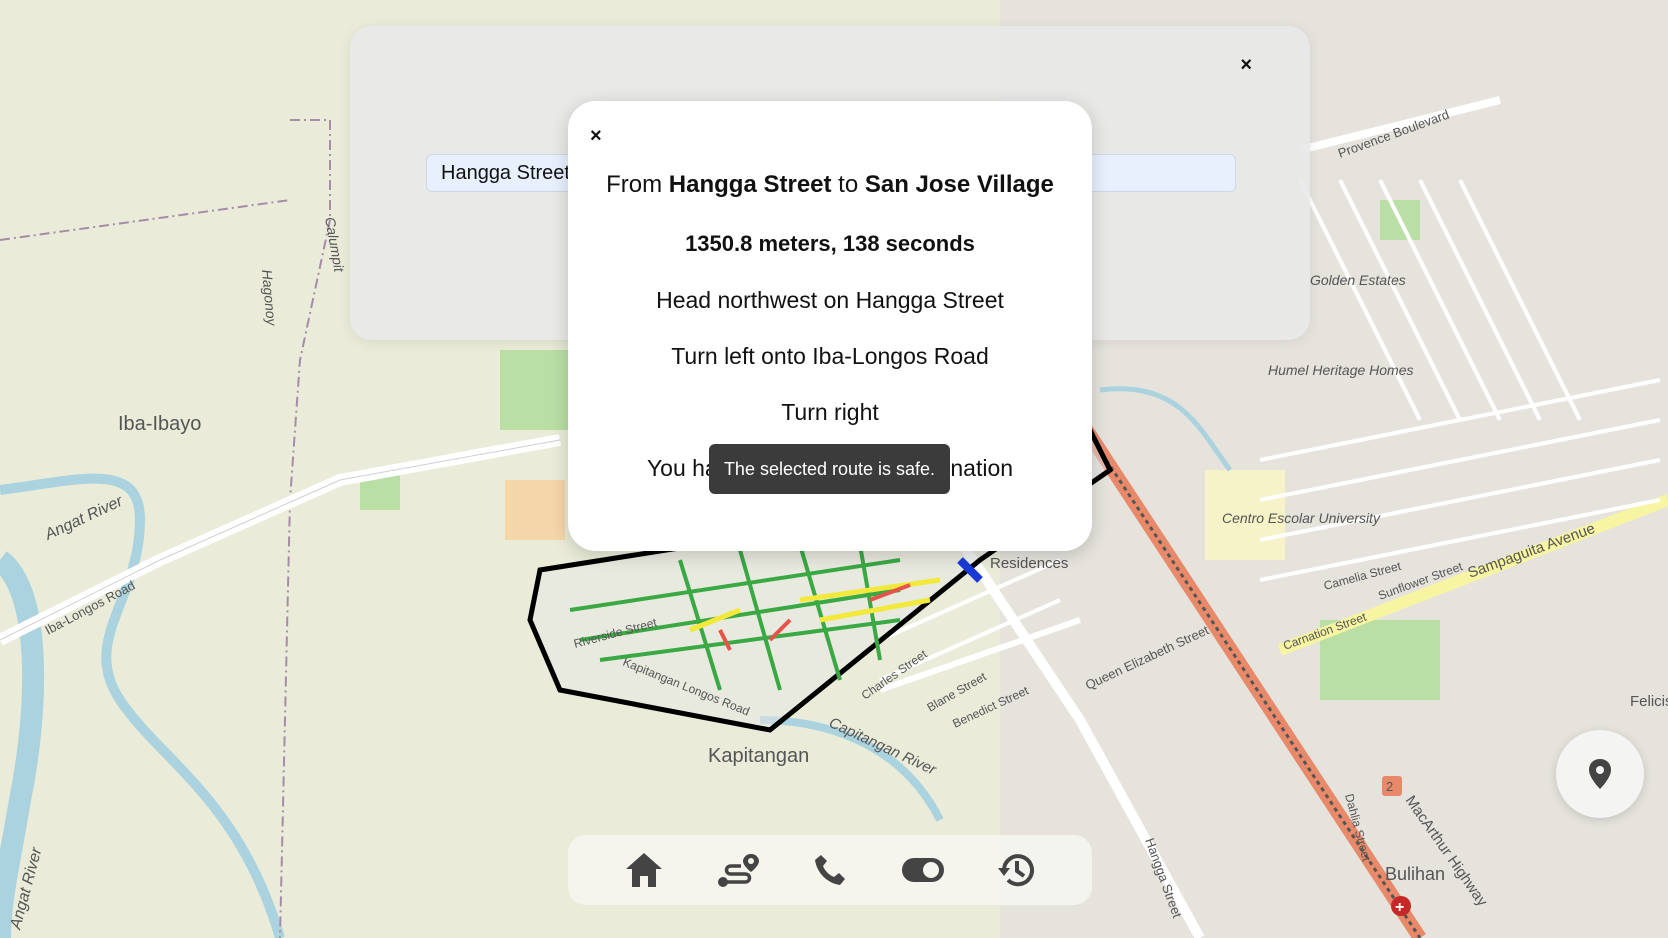  I want to click on history-icon, so click(1015, 870).